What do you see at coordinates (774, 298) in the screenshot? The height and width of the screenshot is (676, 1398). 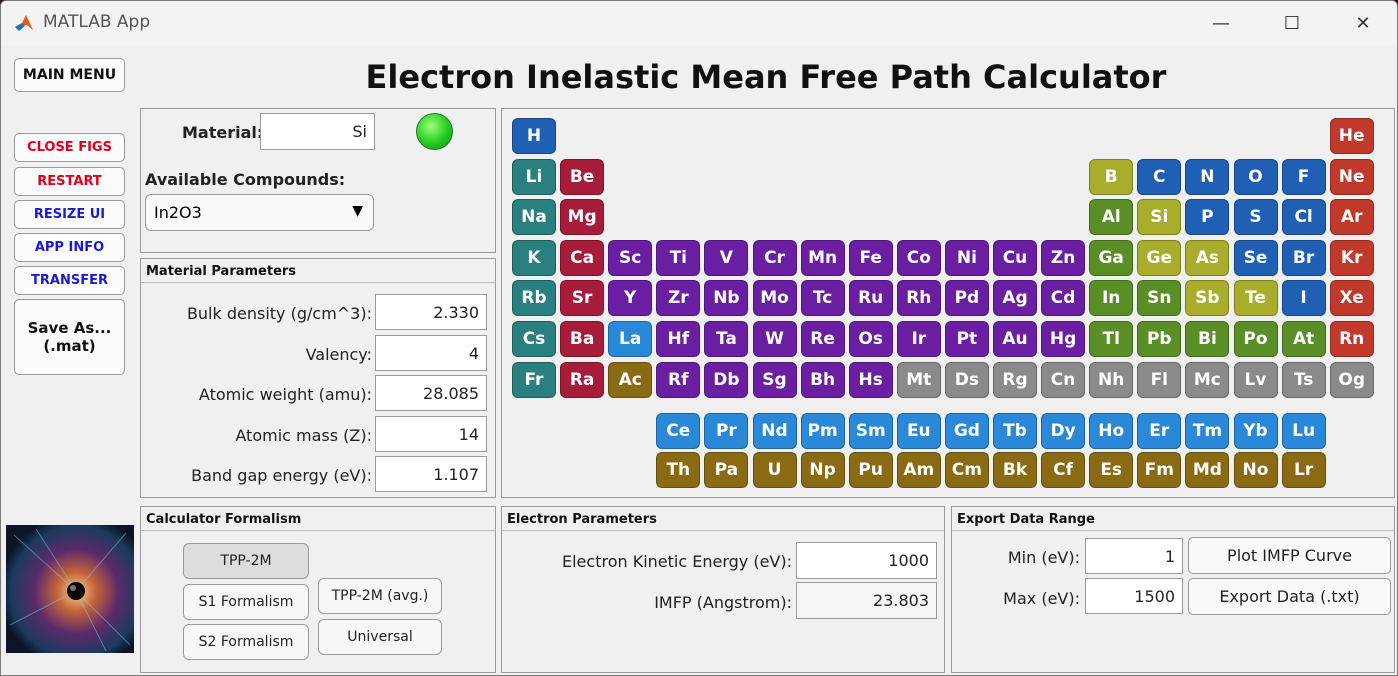 I see `element-mo-button: Mo` at bounding box center [774, 298].